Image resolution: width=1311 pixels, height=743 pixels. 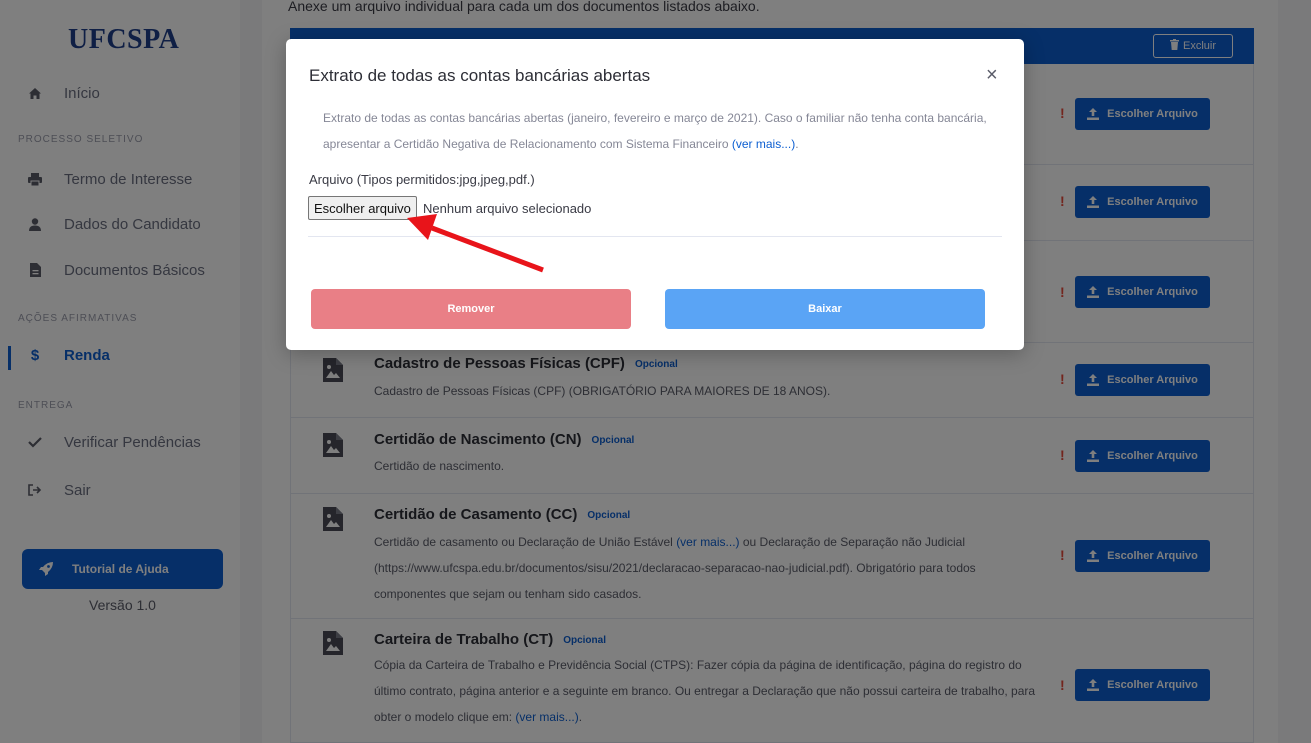 I want to click on close-icon: ×, so click(x=992, y=75).